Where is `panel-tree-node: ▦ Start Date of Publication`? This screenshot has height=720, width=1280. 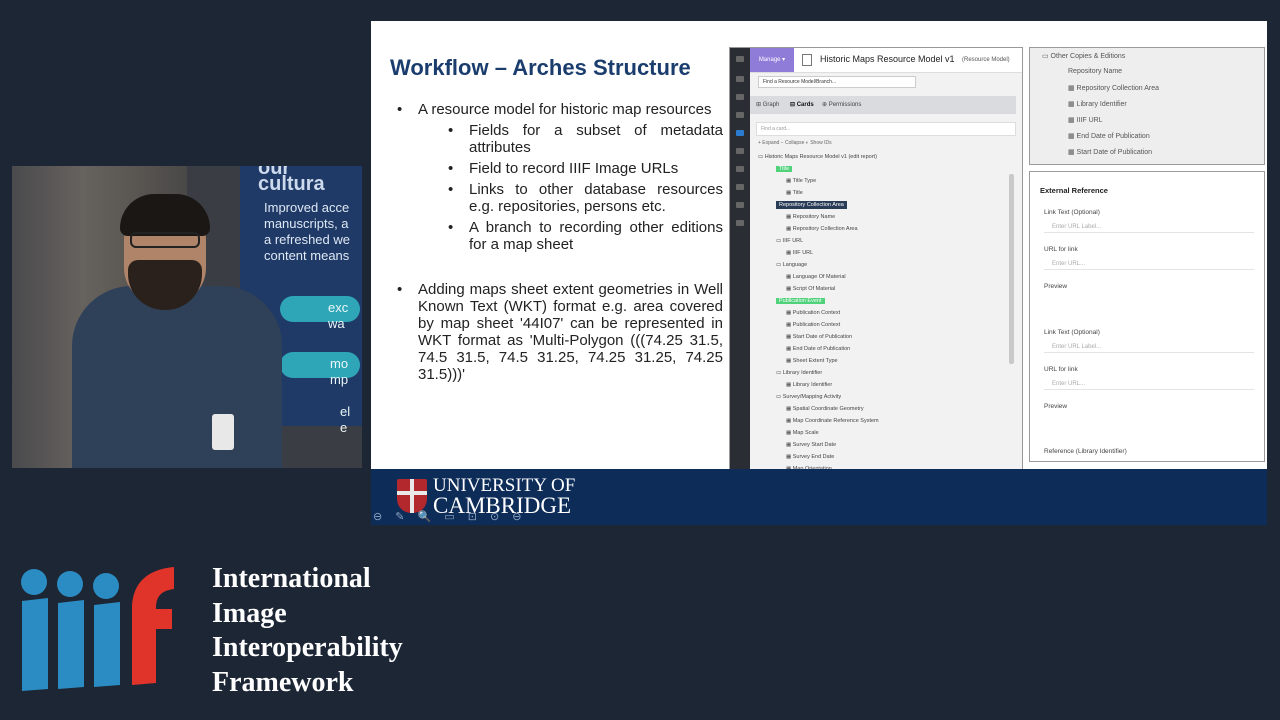 panel-tree-node: ▦ Start Date of Publication is located at coordinates (1110, 152).